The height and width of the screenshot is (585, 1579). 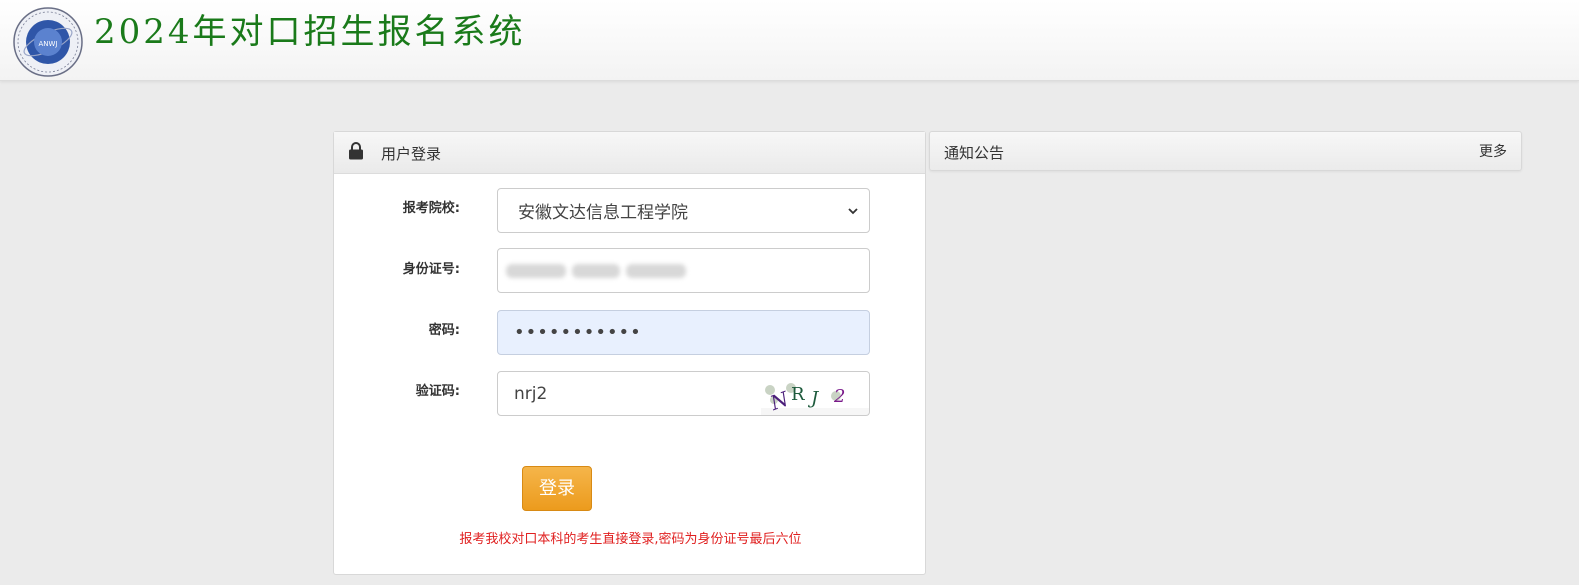 I want to click on id-number-input, so click(x=683, y=270).